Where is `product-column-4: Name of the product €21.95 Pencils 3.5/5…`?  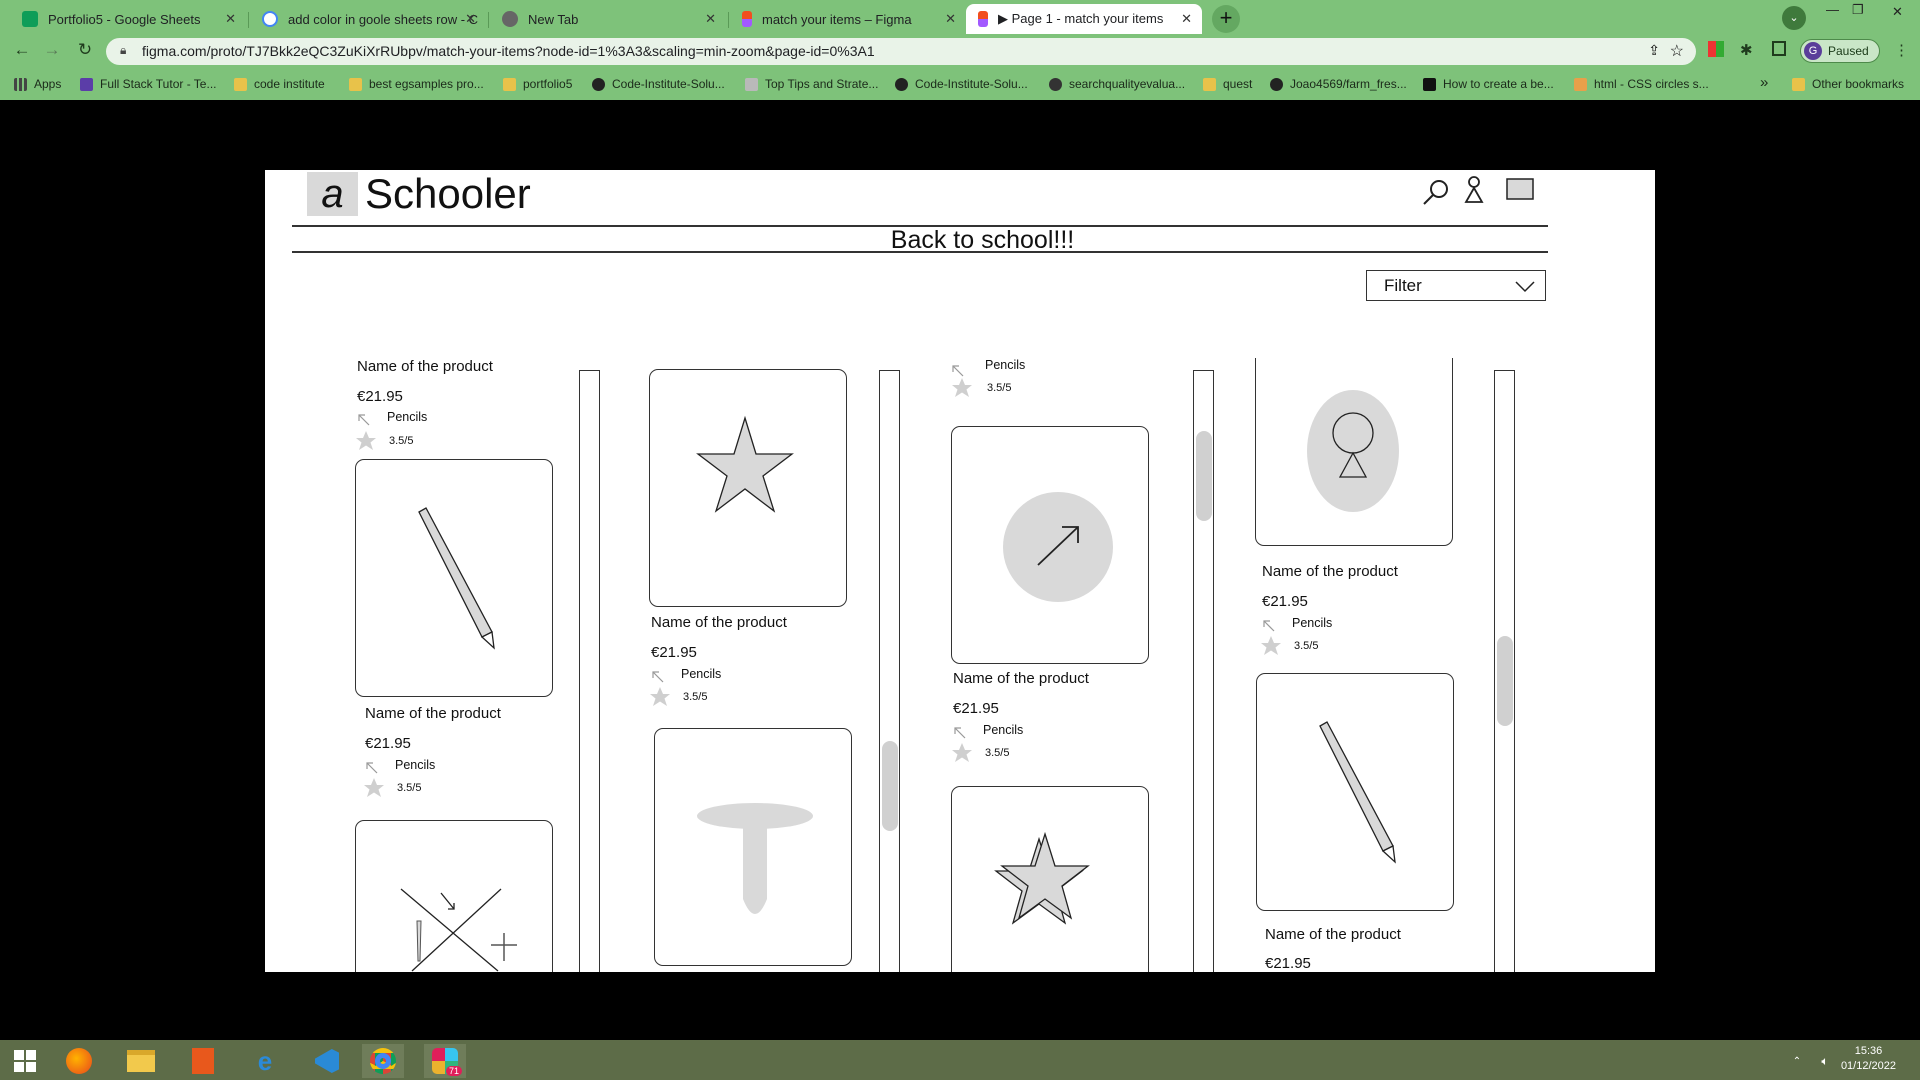 product-column-4: Name of the product €21.95 Pencils 3.5/5… is located at coordinates (1375, 665).